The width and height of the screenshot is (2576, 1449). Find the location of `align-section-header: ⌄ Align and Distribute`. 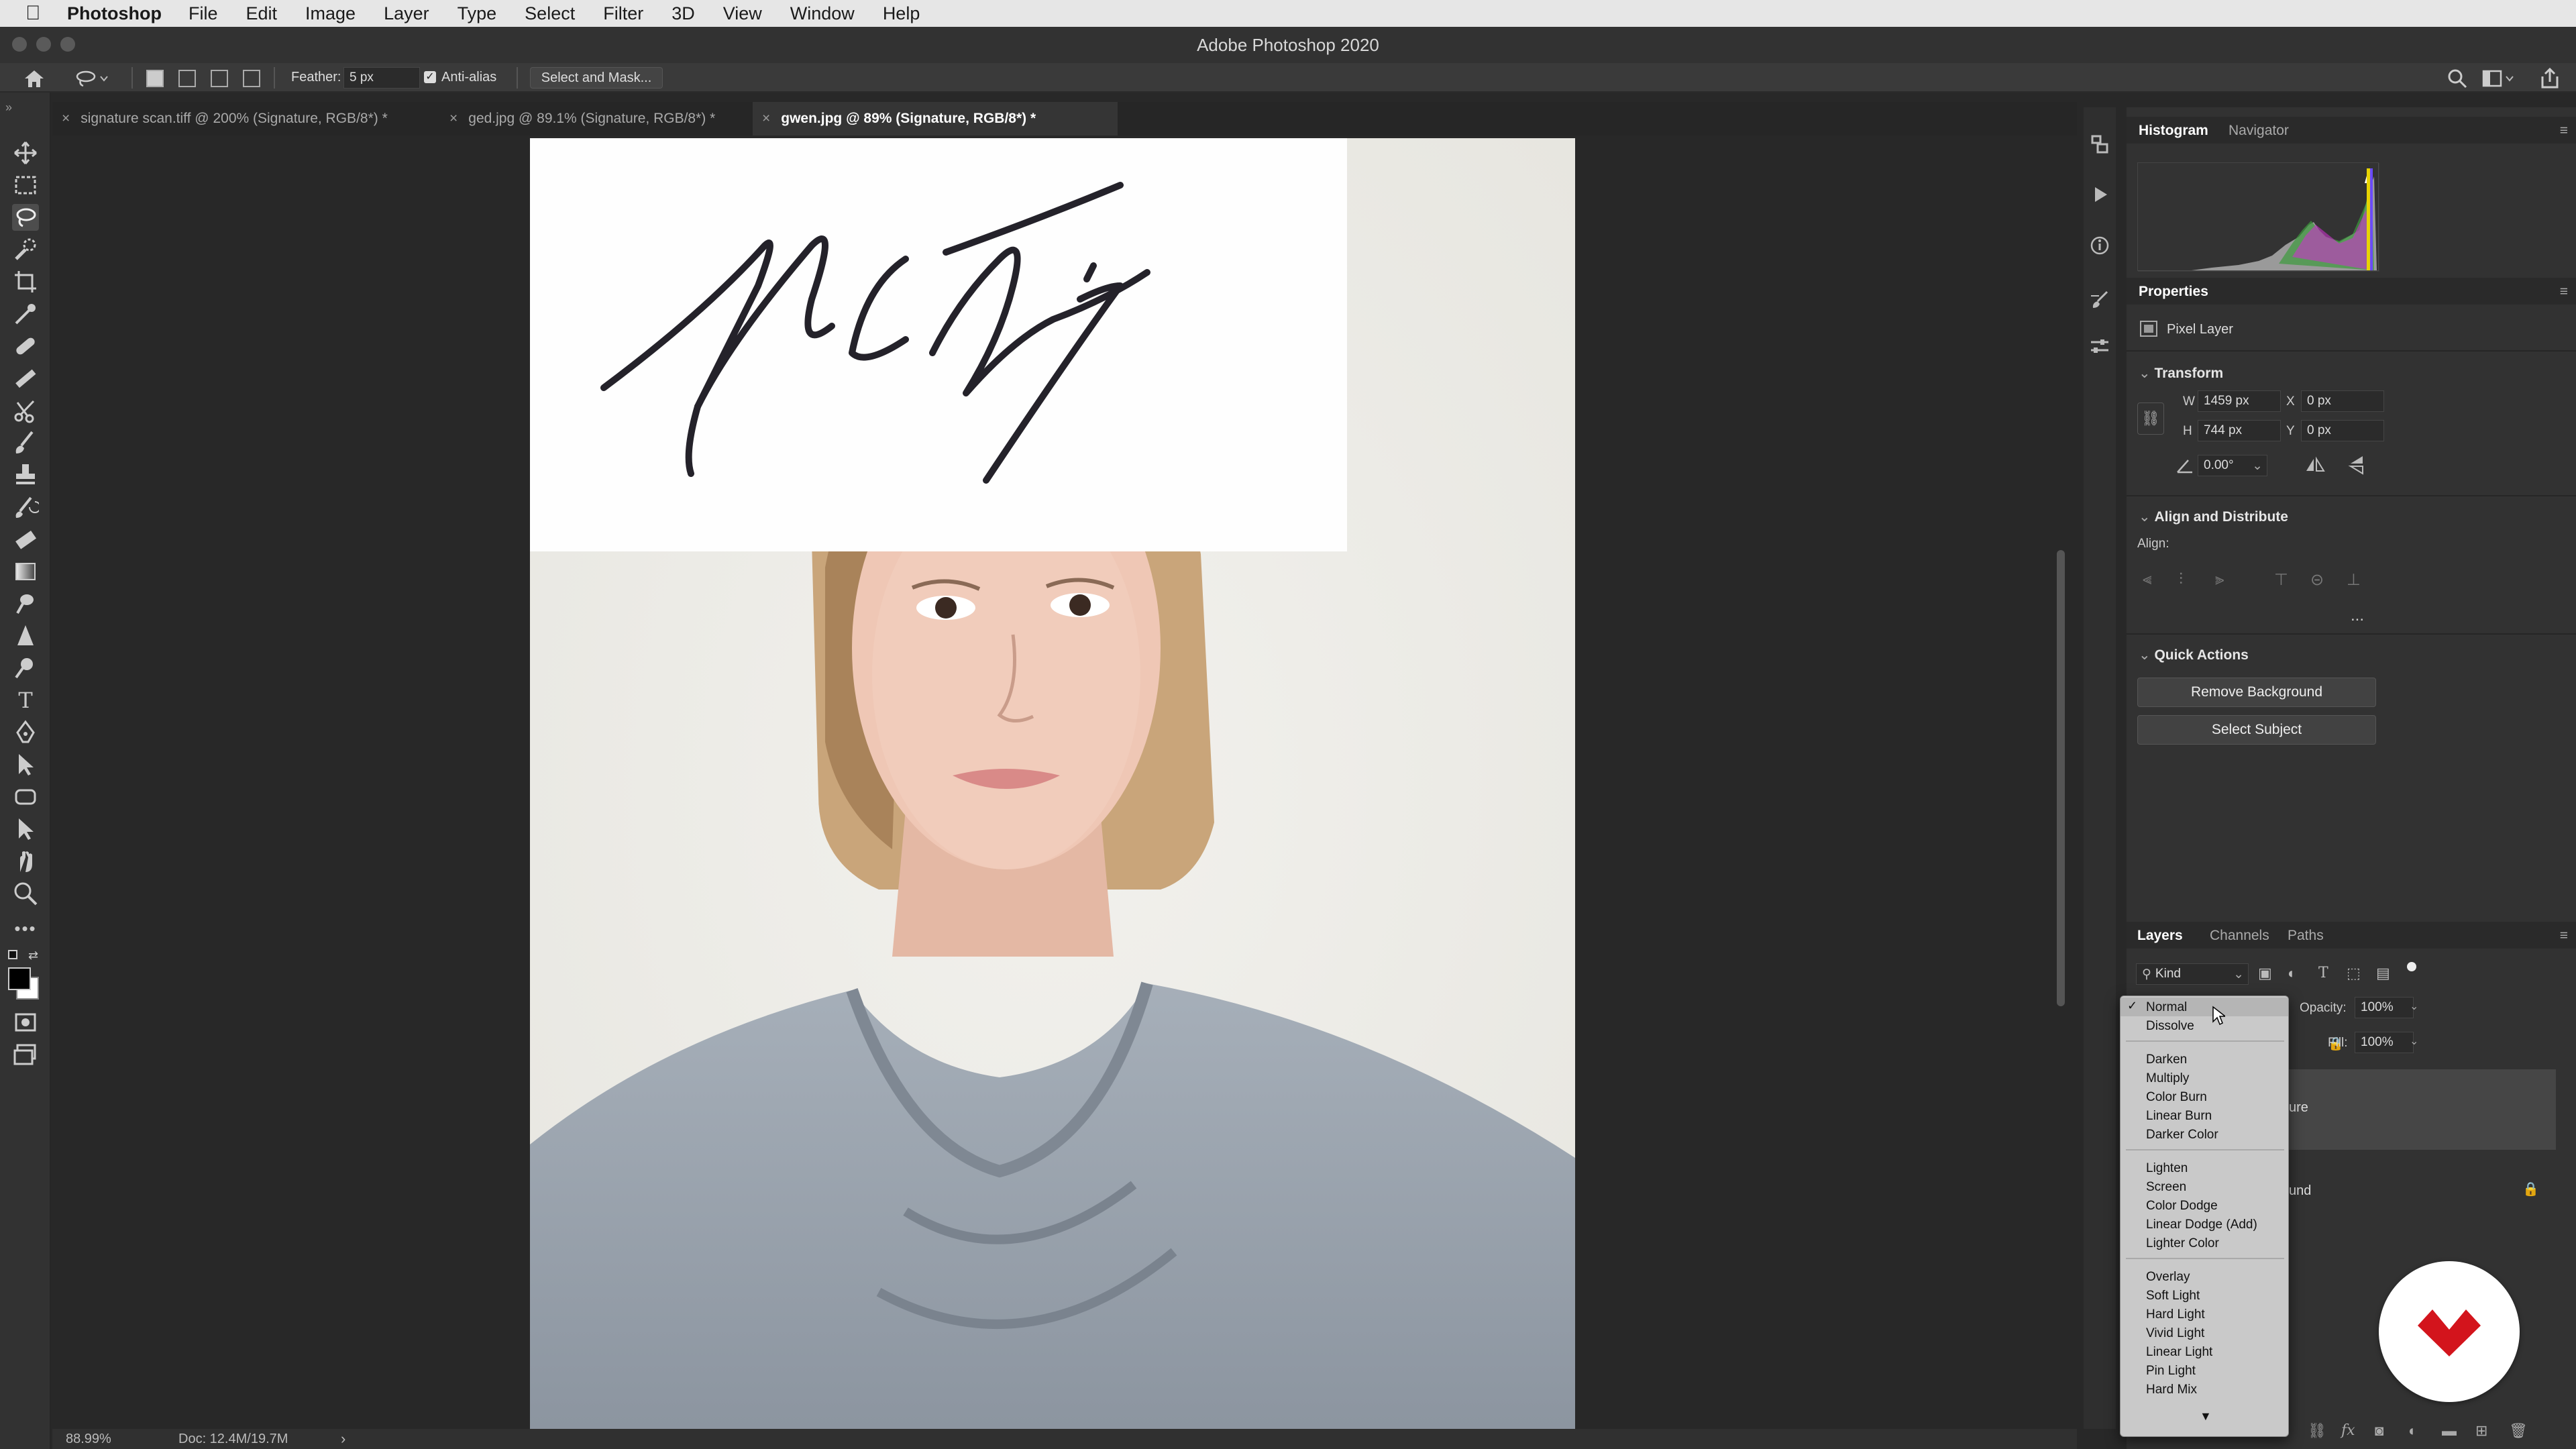

align-section-header: ⌄ Align and Distribute is located at coordinates (2213, 516).